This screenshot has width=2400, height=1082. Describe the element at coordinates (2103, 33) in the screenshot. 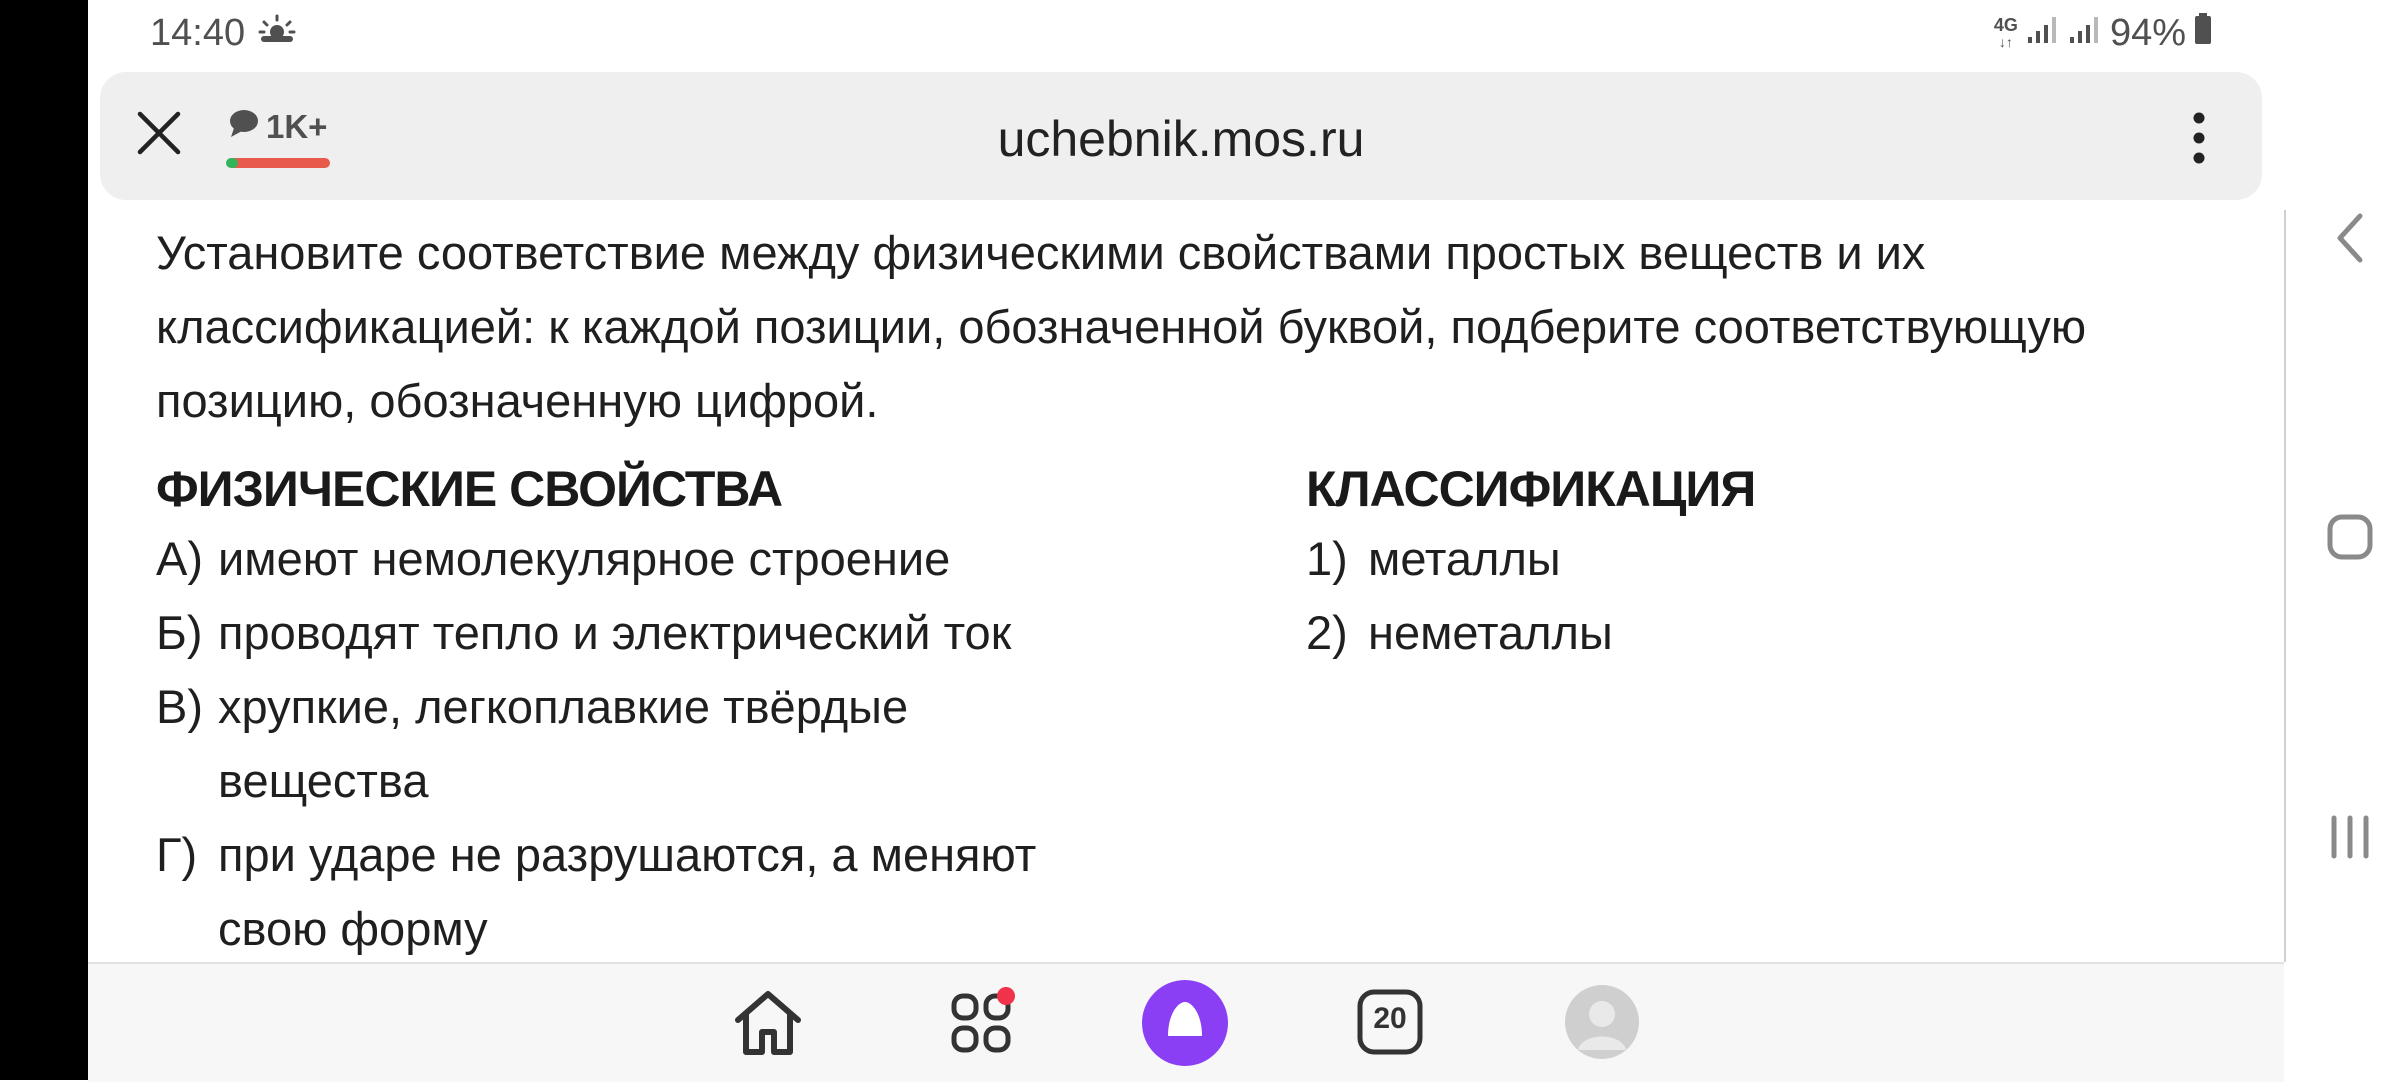

I see `status-indicators: 4G ↓↑ 94%` at that location.